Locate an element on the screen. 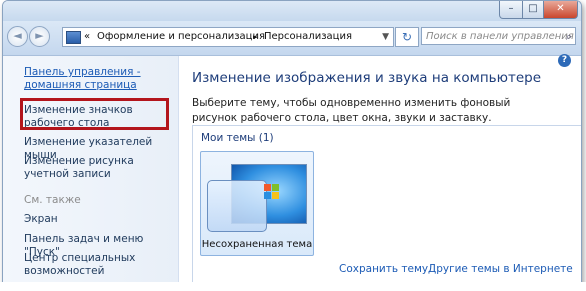  title-bar: – □ ✕ is located at coordinates (292, 11).